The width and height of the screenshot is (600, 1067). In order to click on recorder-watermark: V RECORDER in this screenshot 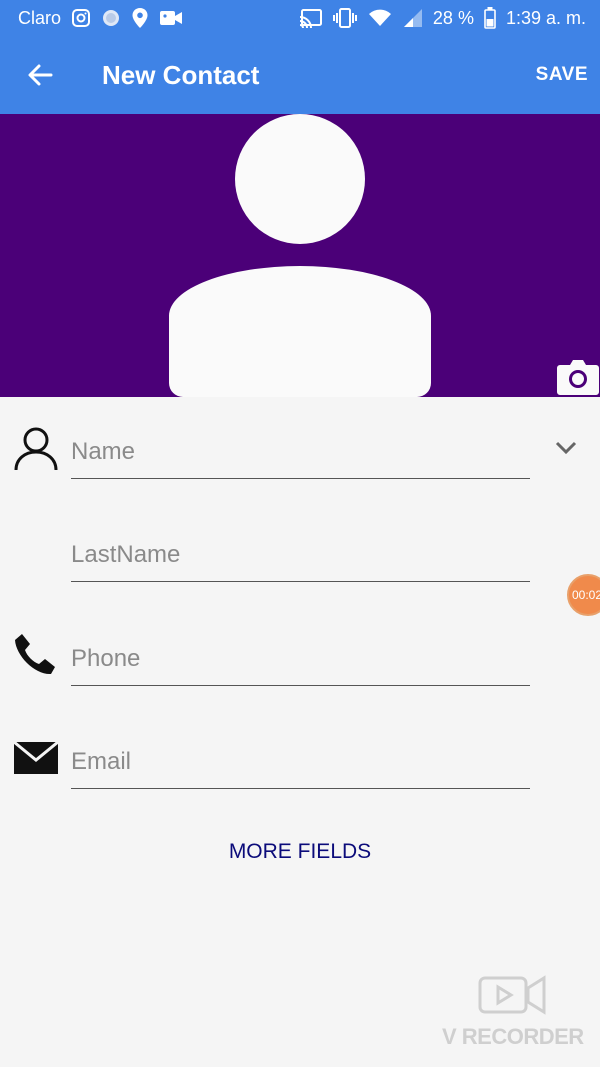, I will do `click(514, 1010)`.